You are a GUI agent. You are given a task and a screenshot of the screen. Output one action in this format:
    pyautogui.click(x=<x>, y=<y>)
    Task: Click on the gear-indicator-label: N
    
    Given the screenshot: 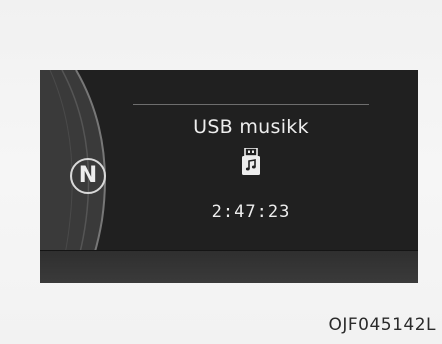 What is the action you would take?
    pyautogui.click(x=88, y=175)
    